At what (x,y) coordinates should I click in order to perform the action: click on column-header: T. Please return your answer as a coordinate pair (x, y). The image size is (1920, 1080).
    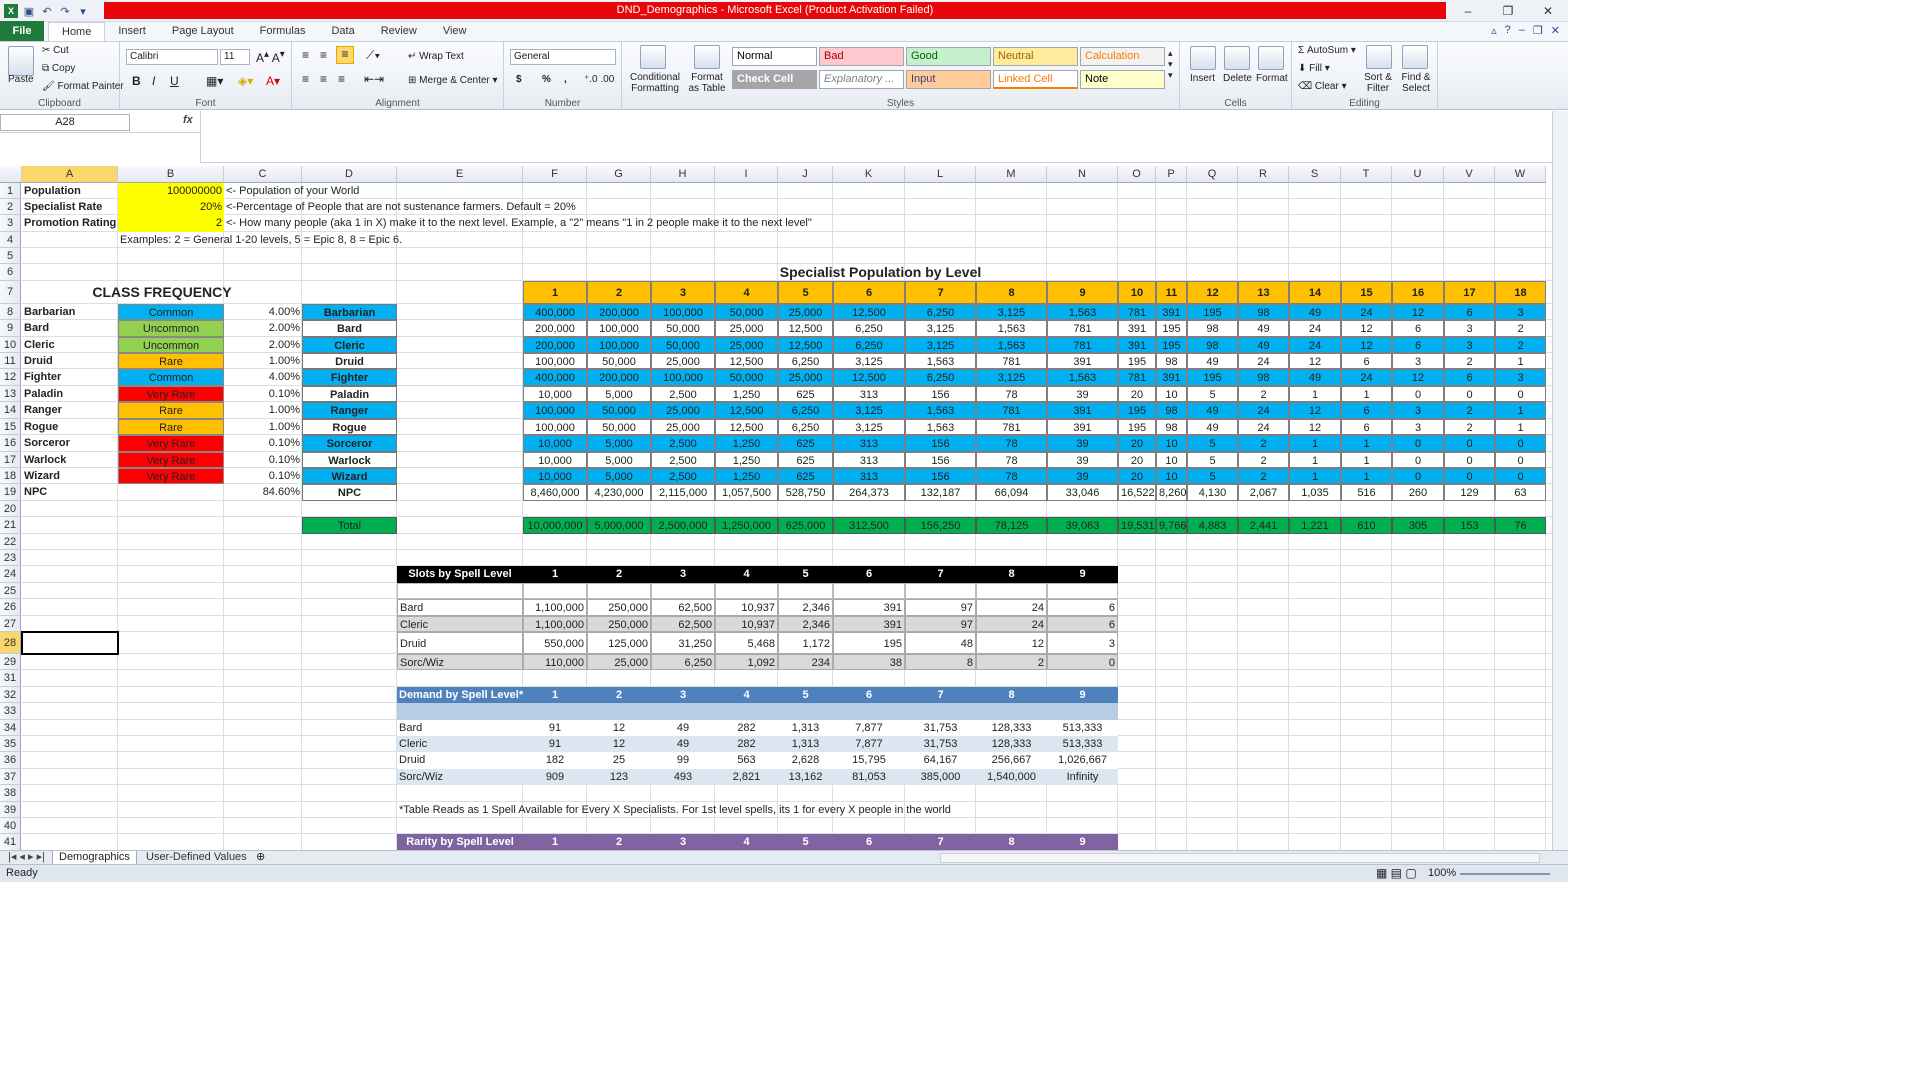
    Looking at the image, I should click on (1366, 174).